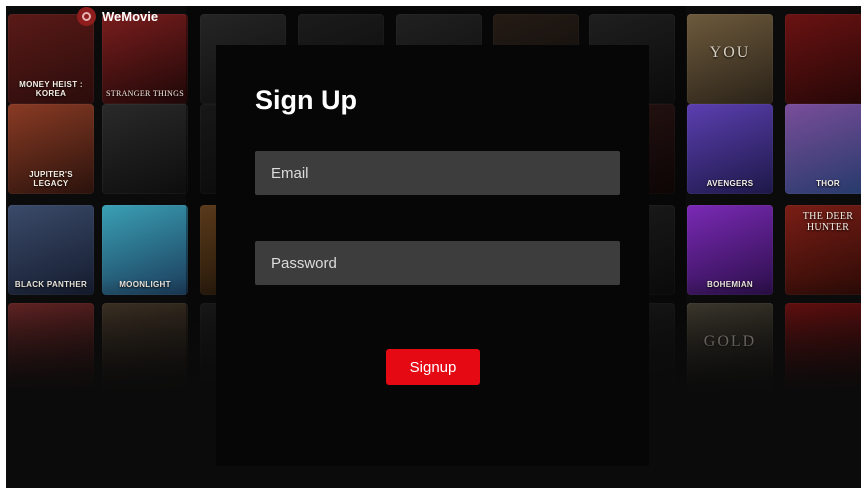 The image size is (867, 494). I want to click on poster-title: JUPITER'S LEGACY, so click(51, 179).